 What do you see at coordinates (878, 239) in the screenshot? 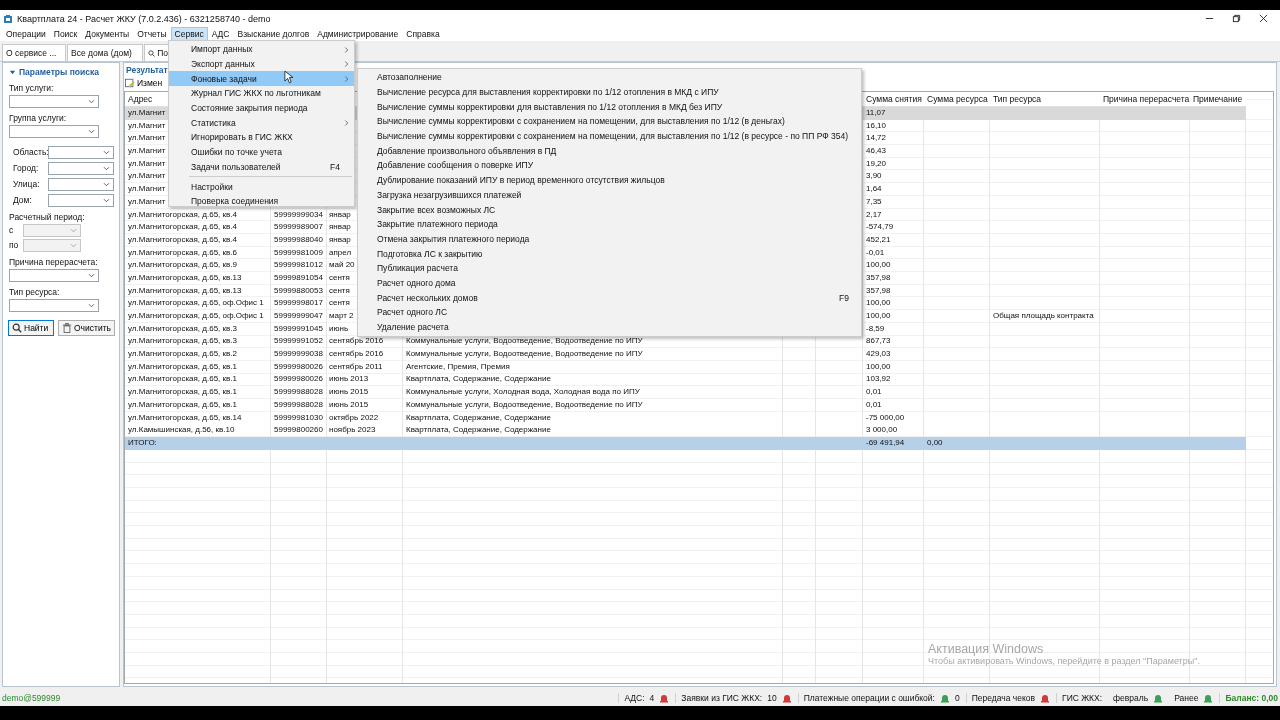
I see `table-cell: 452,21` at bounding box center [878, 239].